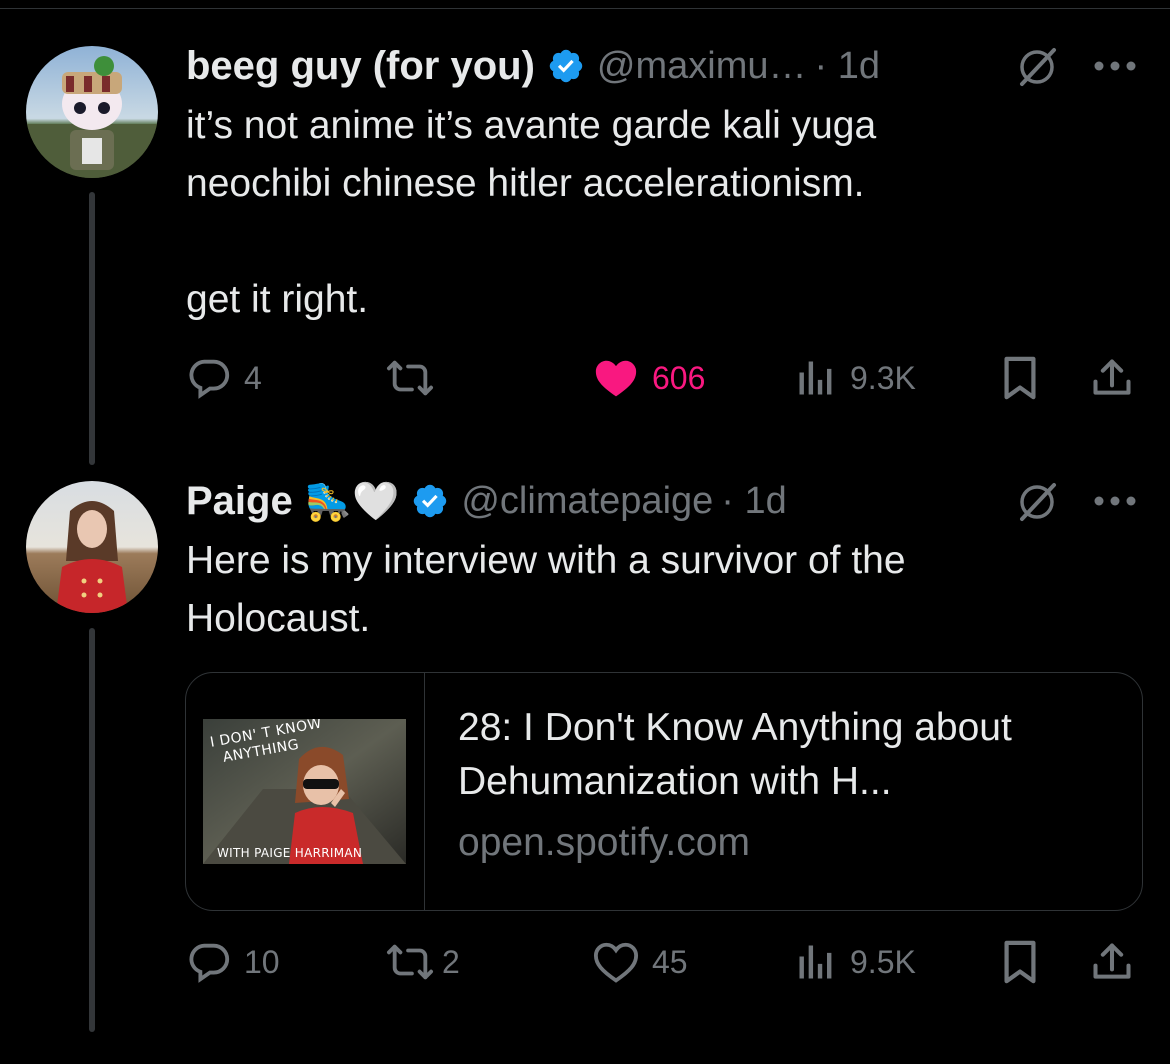 Image resolution: width=1170 pixels, height=1064 pixels. What do you see at coordinates (290, 853) in the screenshot?
I see `thumbnail-caption: WITH PAIGE HARRIMAN` at bounding box center [290, 853].